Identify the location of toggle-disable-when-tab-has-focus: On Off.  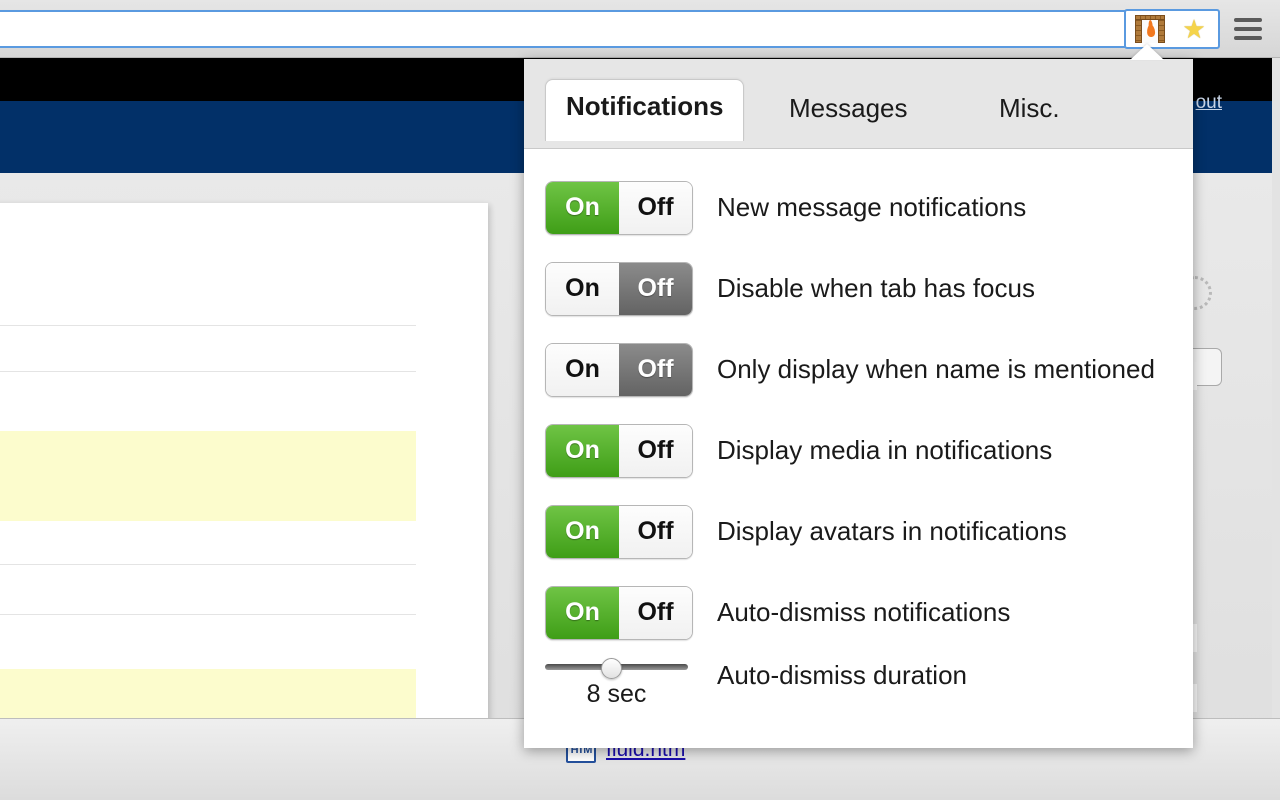
(619, 288).